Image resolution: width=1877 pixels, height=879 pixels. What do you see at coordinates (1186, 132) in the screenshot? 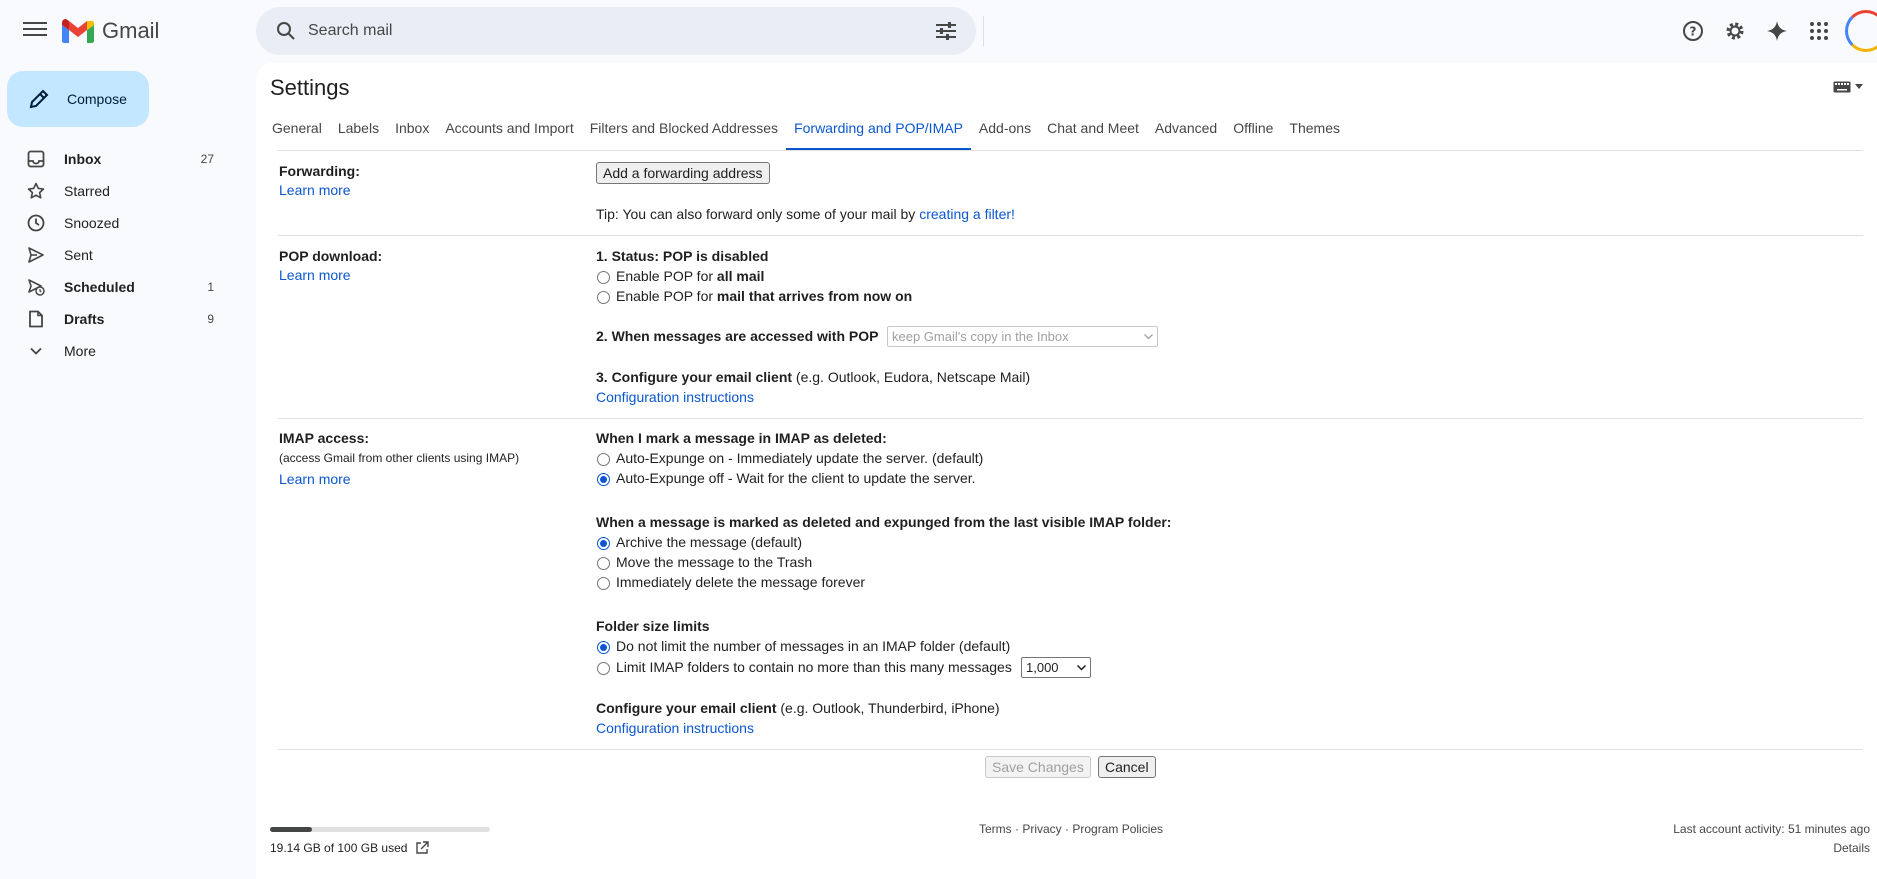
I see `tab-advanced: Advanced` at bounding box center [1186, 132].